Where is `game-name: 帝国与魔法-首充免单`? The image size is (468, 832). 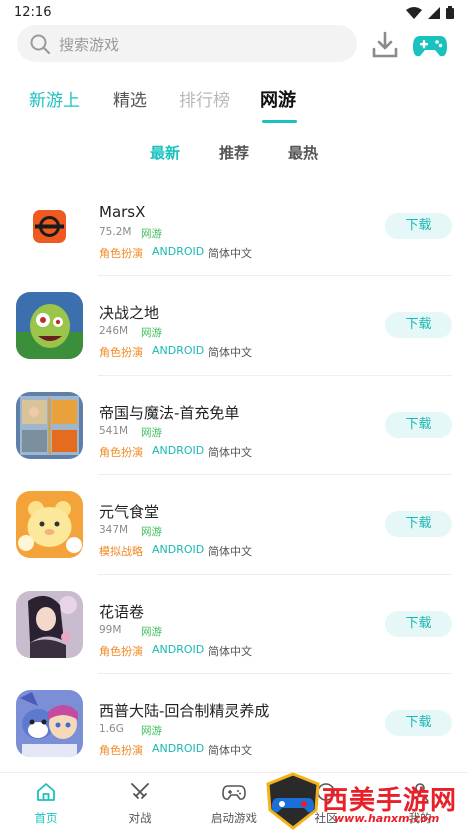
game-name: 帝国与魔法-首充免单 is located at coordinates (169, 412).